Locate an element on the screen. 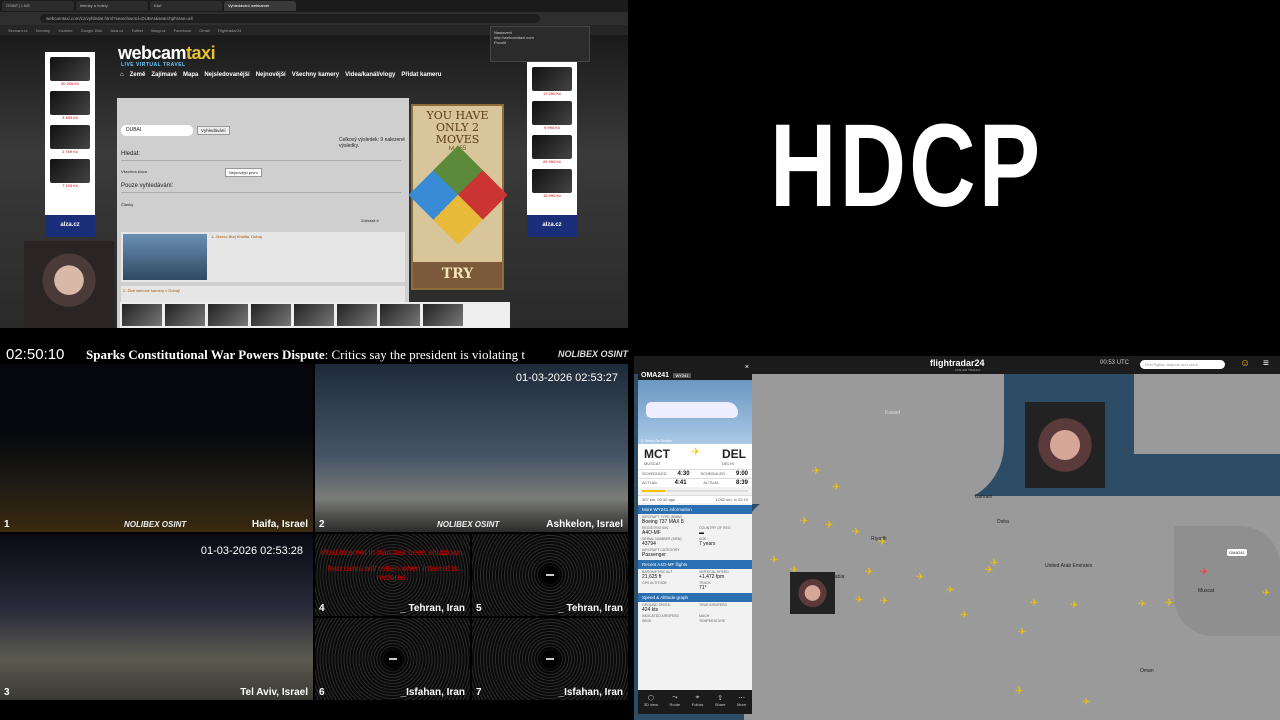  nav-item: Videa/kanál/vlogy is located at coordinates (370, 75).